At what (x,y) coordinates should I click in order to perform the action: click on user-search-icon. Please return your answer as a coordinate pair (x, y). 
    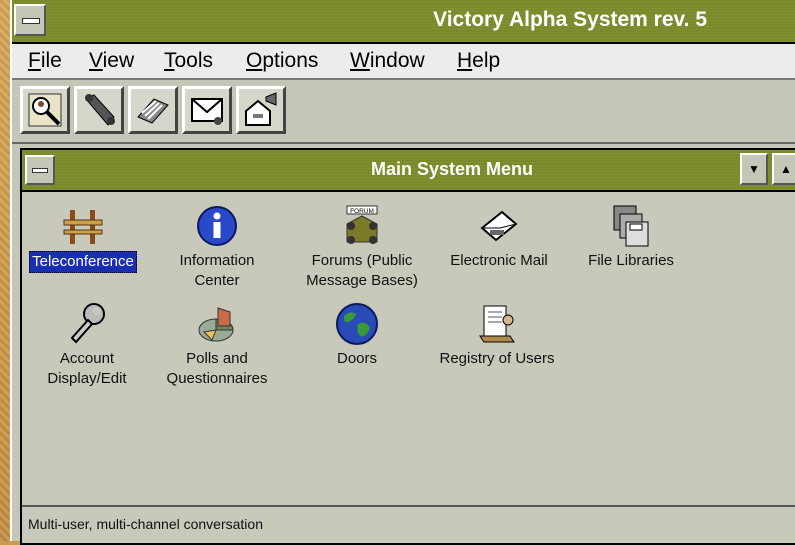
    Looking at the image, I should click on (45, 110).